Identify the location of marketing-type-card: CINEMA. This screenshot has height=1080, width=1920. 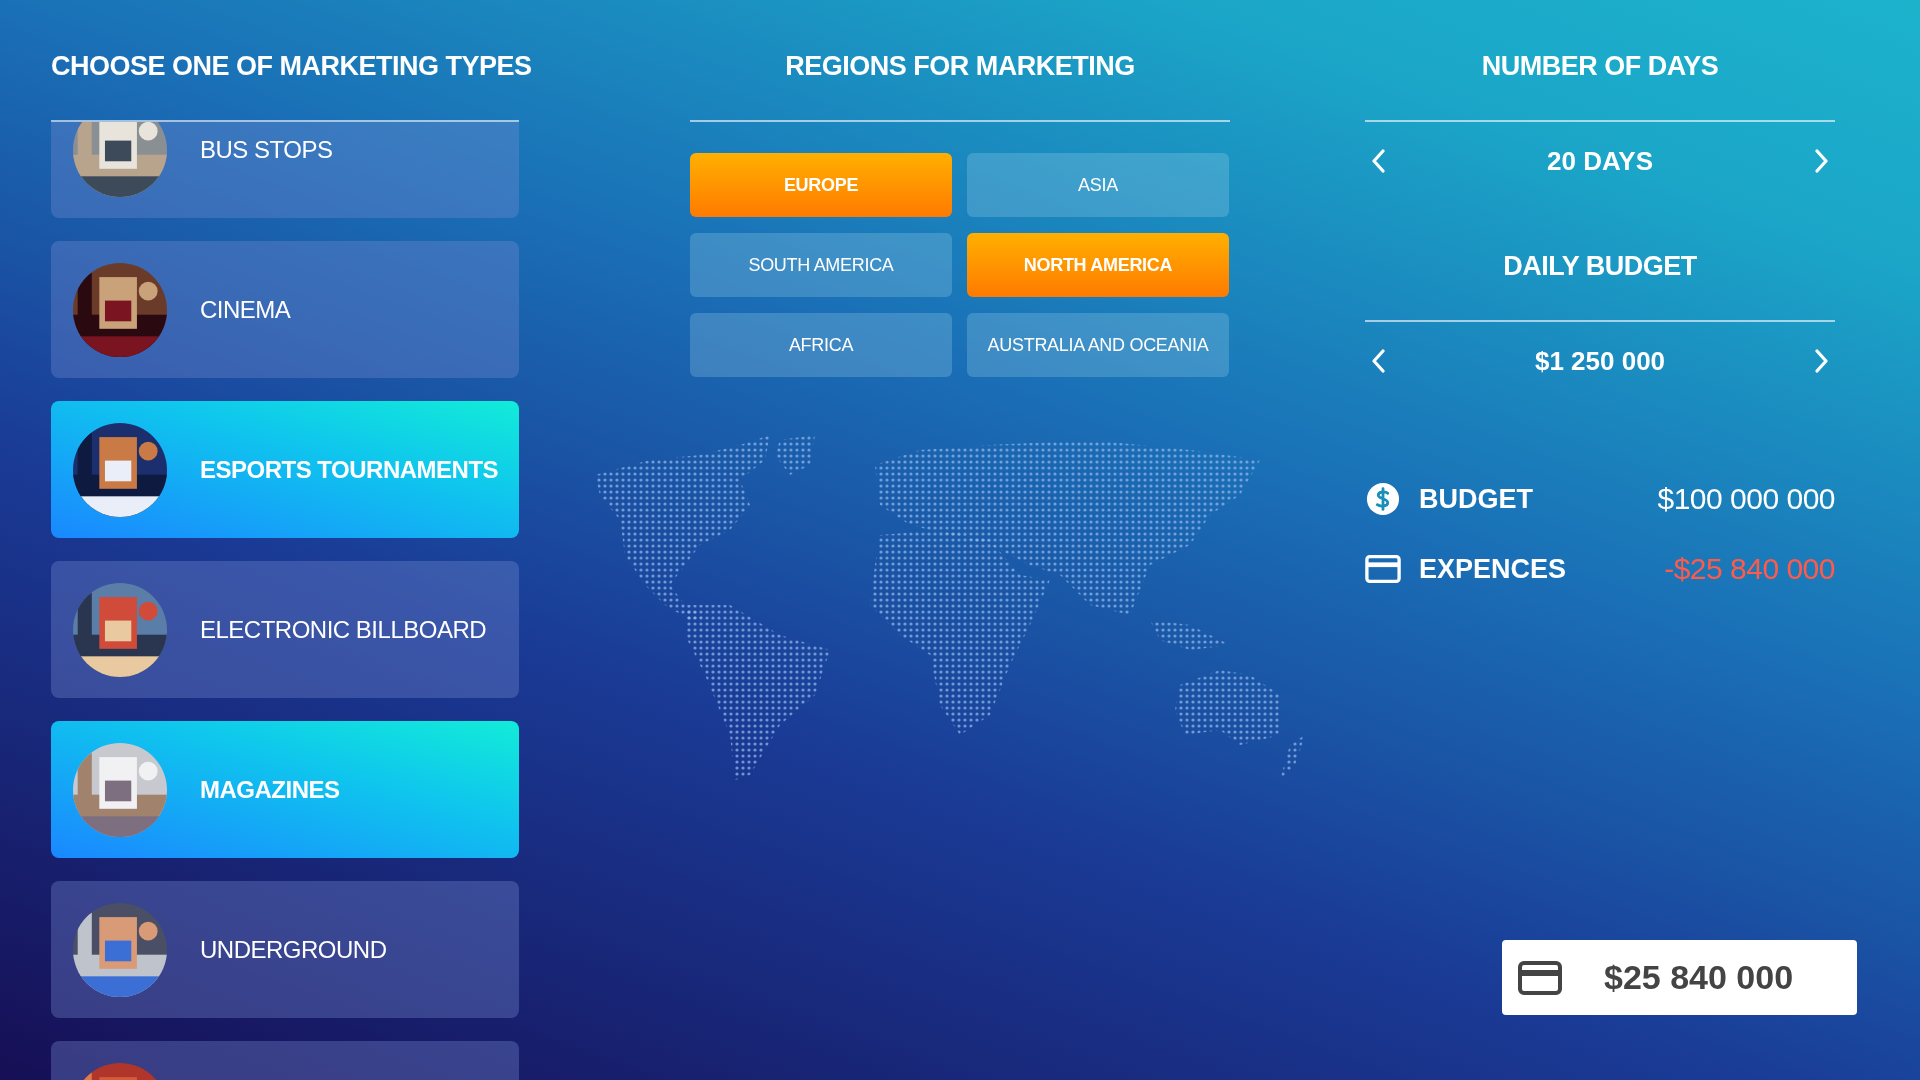
(285, 309).